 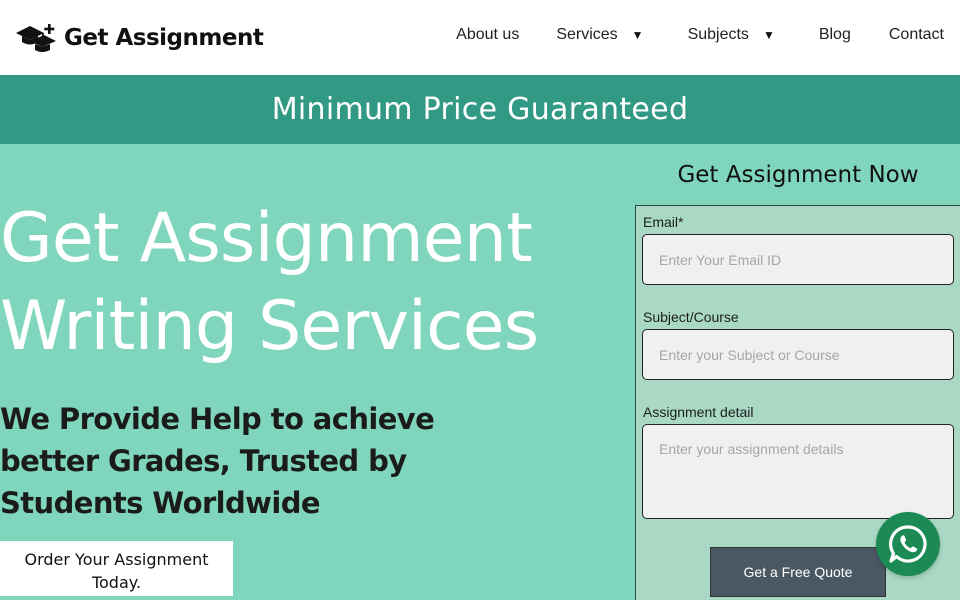 I want to click on nav-subjects: Subjects ▼, so click(x=731, y=35).